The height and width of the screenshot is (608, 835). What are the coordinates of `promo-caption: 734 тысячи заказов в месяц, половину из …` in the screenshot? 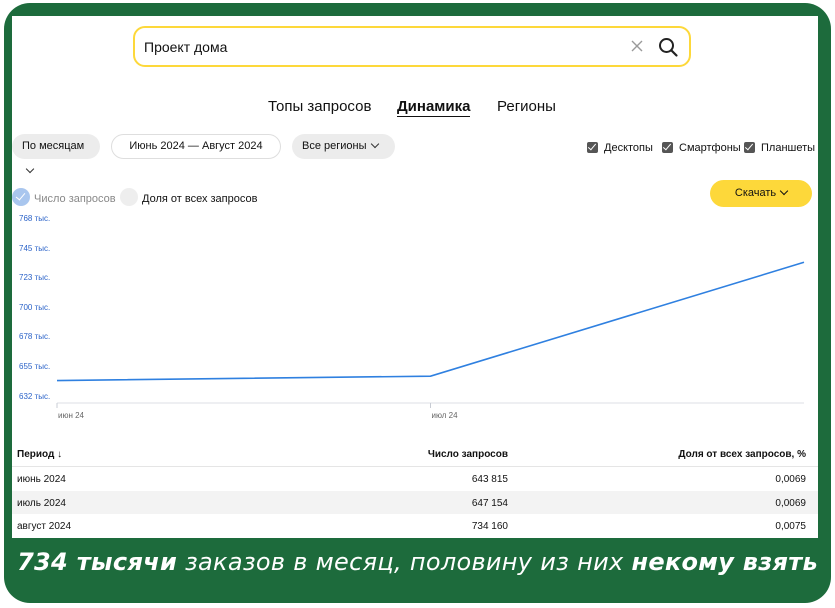 It's located at (417, 562).